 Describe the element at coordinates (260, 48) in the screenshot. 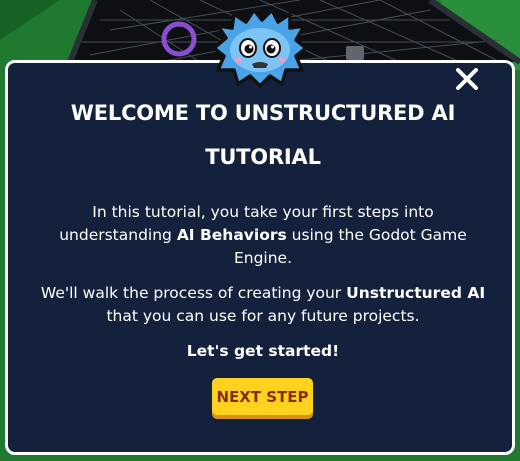

I see `blue-robot-mascot-icon` at that location.